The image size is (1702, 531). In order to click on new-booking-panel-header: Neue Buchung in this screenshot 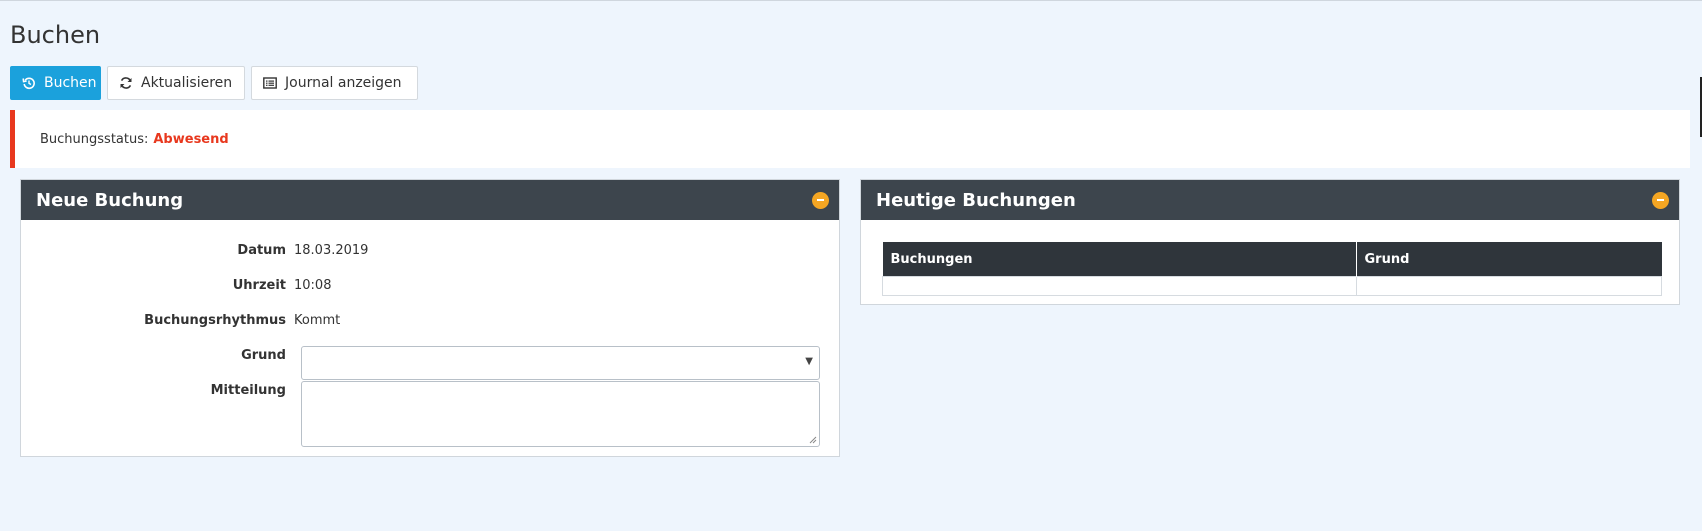, I will do `click(430, 200)`.